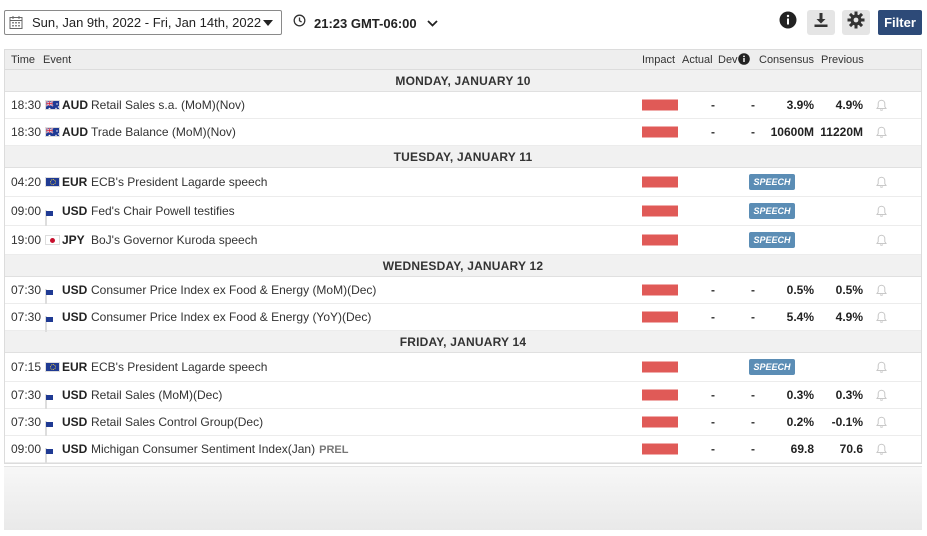 The image size is (927, 536). I want to click on info-button, so click(788, 22).